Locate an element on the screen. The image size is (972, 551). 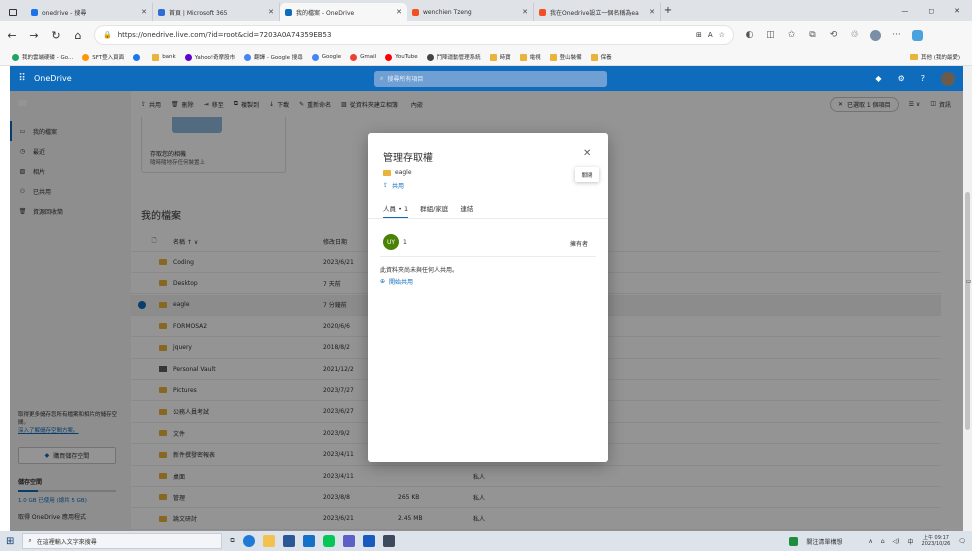
read-aloud-icon: A is located at coordinates (710, 35).